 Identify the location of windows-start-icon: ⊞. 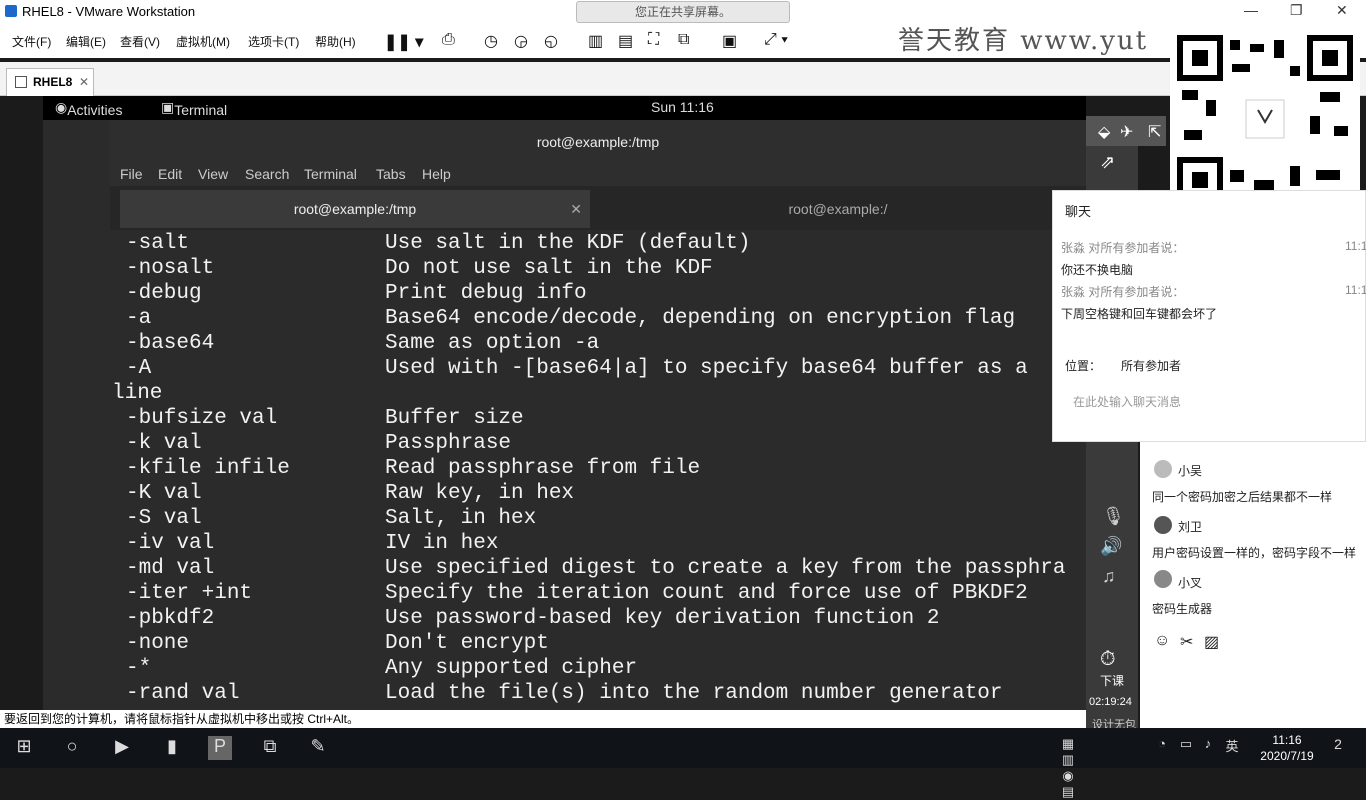
(24, 748).